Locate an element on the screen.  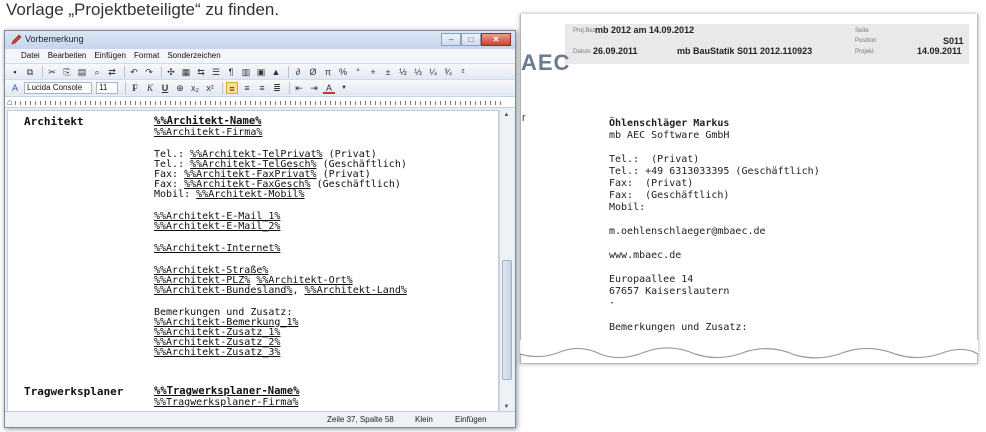
placeholder-email-2: %%Architekt-E-Mail_2% is located at coordinates (217, 226).